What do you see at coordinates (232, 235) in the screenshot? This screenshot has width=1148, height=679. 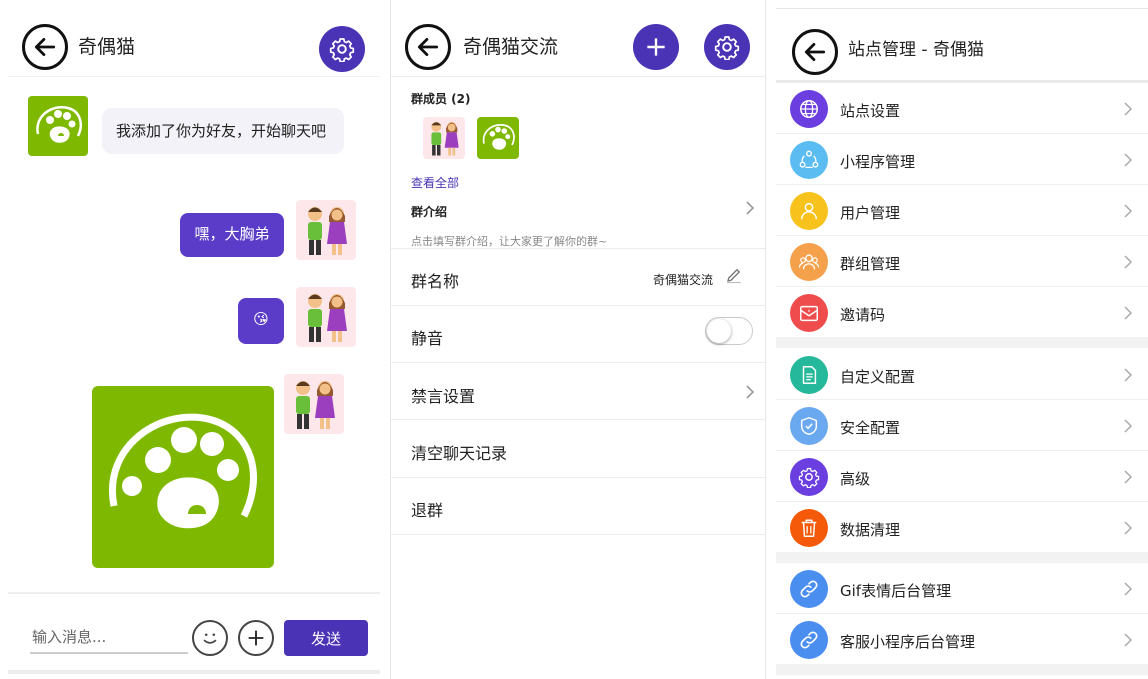 I see `message-bubble-sent: 嘿，大胸弟` at bounding box center [232, 235].